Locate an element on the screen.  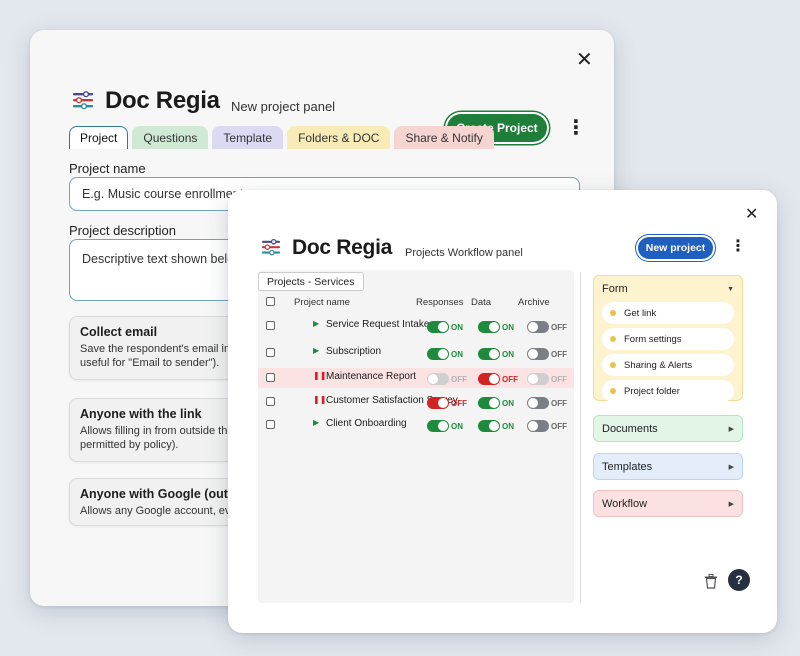
data-state: OFF is located at coordinates (510, 379).